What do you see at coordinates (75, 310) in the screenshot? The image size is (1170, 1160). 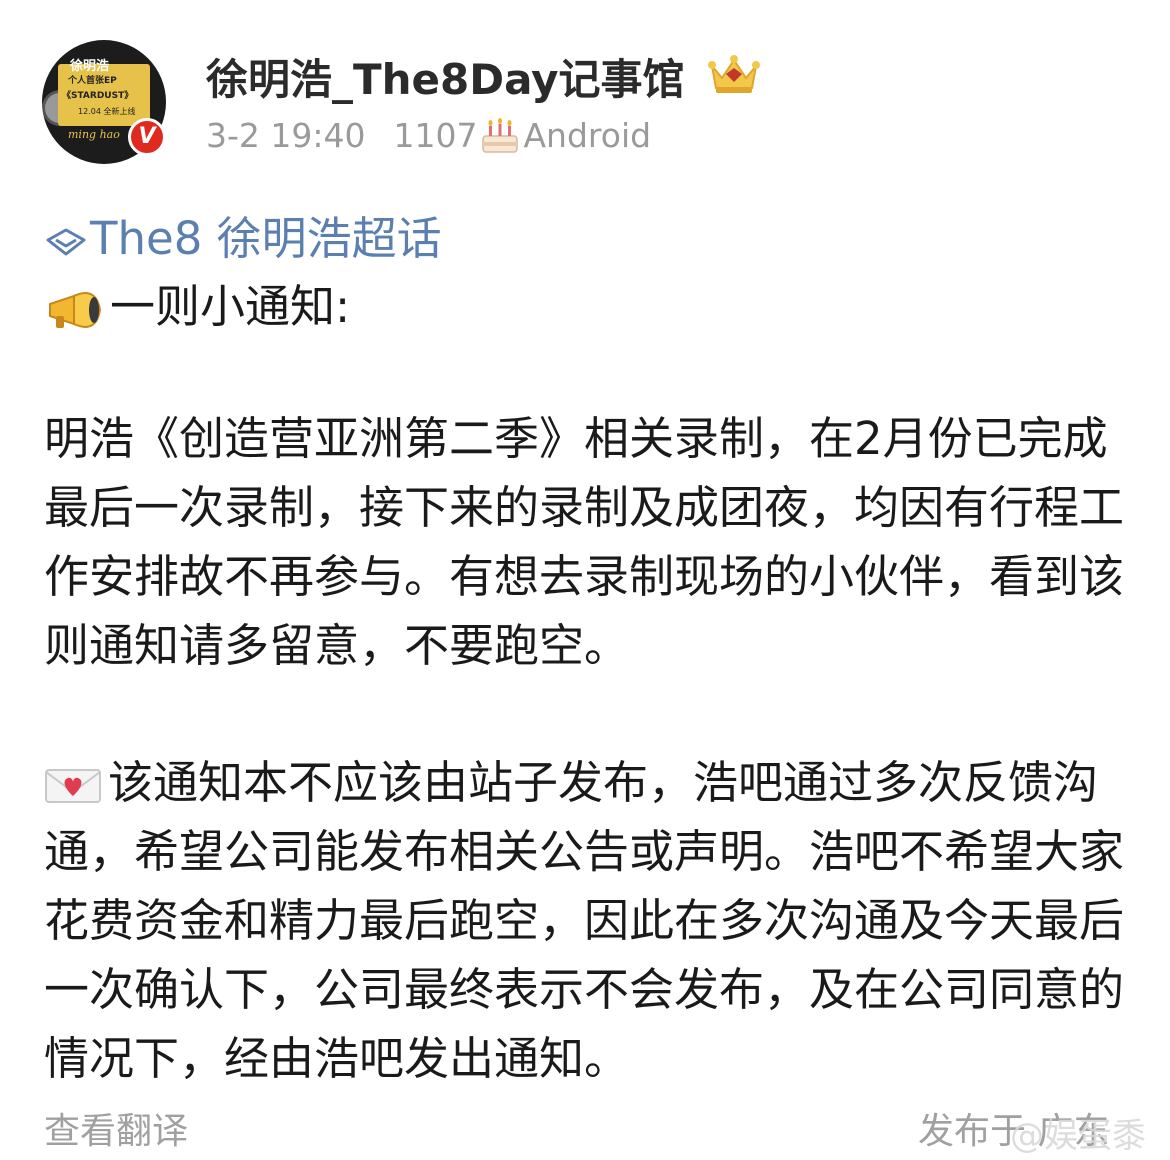 I see `megaphone-icon` at bounding box center [75, 310].